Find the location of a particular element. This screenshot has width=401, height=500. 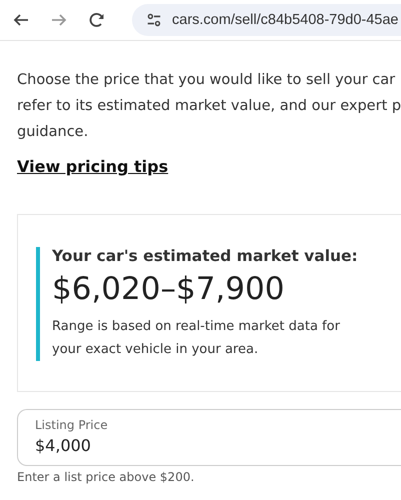

value-range: $6,020–$7,900 is located at coordinates (169, 289).